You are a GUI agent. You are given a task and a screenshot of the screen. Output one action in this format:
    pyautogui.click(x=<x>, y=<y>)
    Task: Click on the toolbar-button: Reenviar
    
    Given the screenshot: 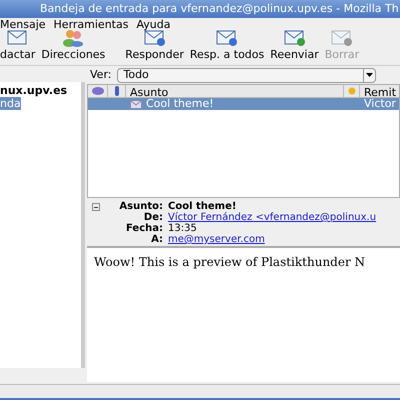 What is the action you would take?
    pyautogui.click(x=294, y=45)
    